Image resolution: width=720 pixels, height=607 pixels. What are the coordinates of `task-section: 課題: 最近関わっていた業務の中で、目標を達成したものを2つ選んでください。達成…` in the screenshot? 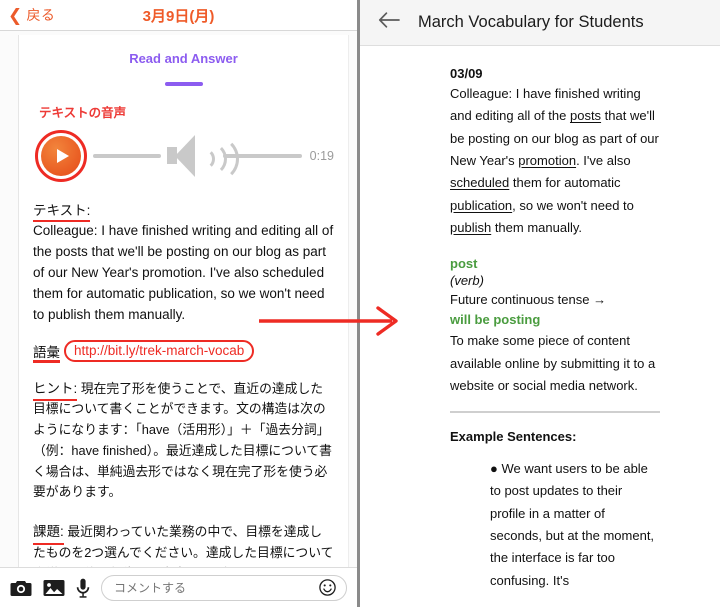 It's located at (183, 544).